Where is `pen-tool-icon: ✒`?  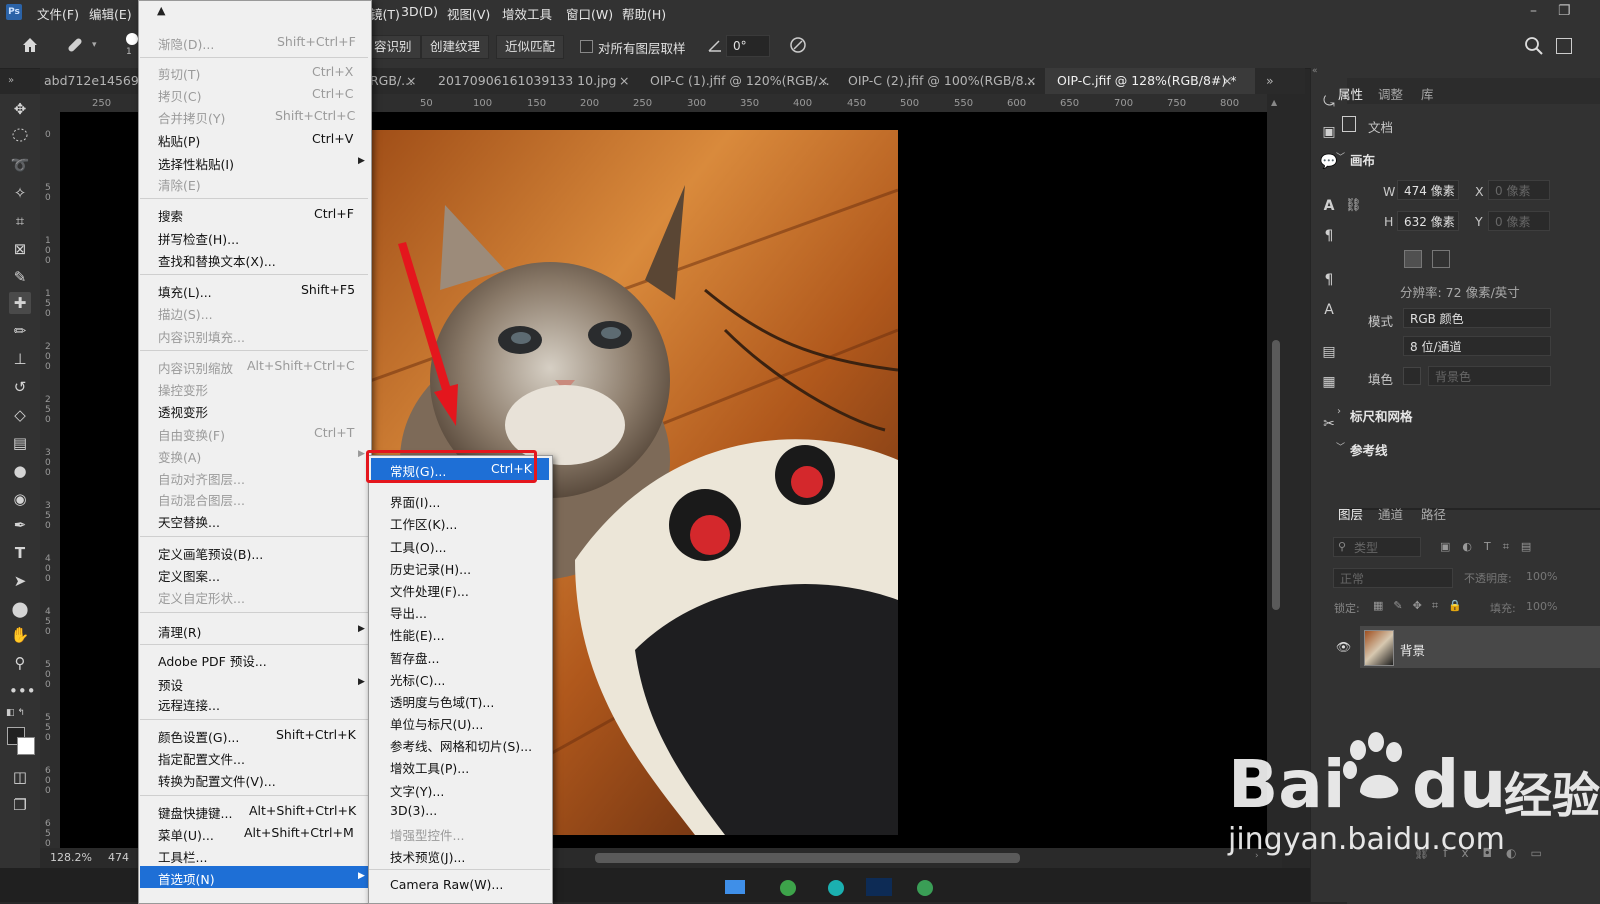 pen-tool-icon: ✒ is located at coordinates (20, 525).